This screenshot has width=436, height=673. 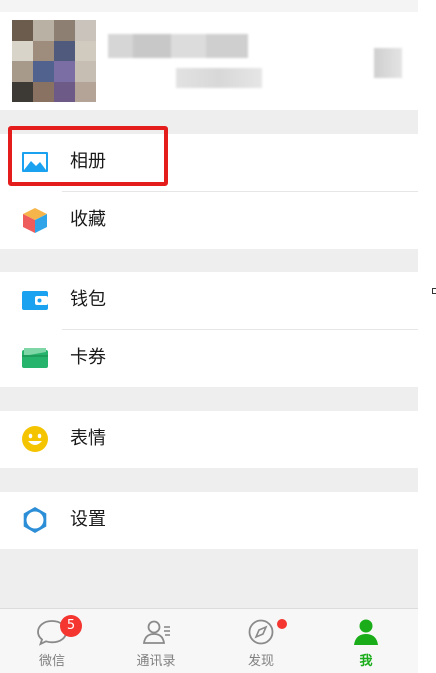 I want to click on menu-item-label: 卡券, so click(x=88, y=357).